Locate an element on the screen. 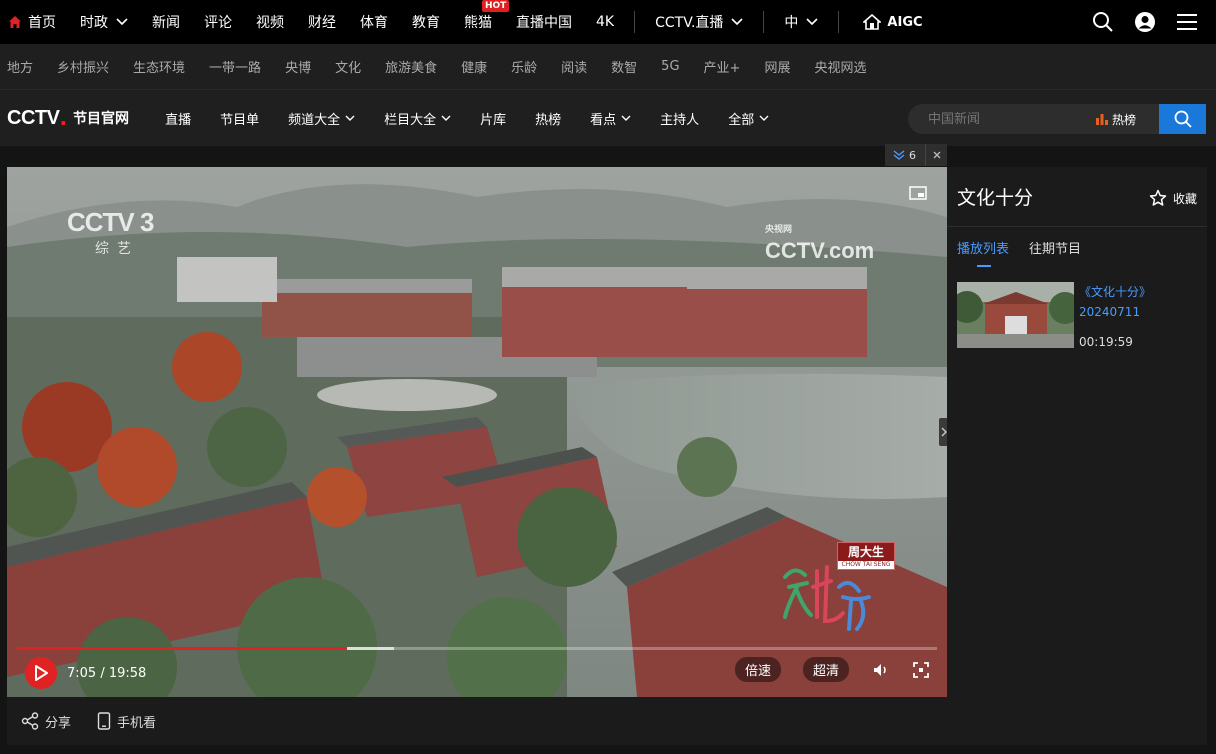  sub-item-local: 地方 is located at coordinates (20, 66).